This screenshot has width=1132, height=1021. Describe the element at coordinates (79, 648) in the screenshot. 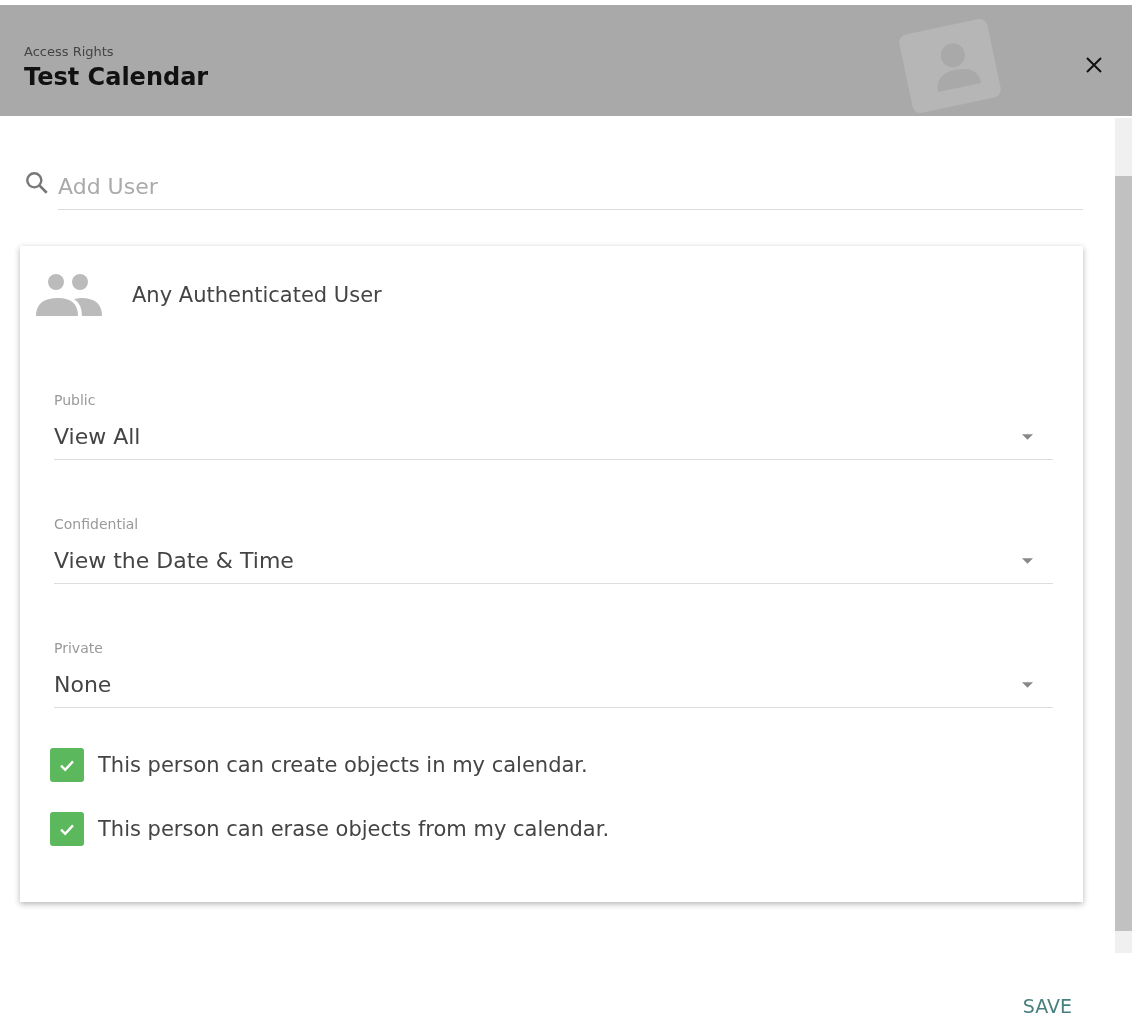

I see `select-label: Private` at that location.